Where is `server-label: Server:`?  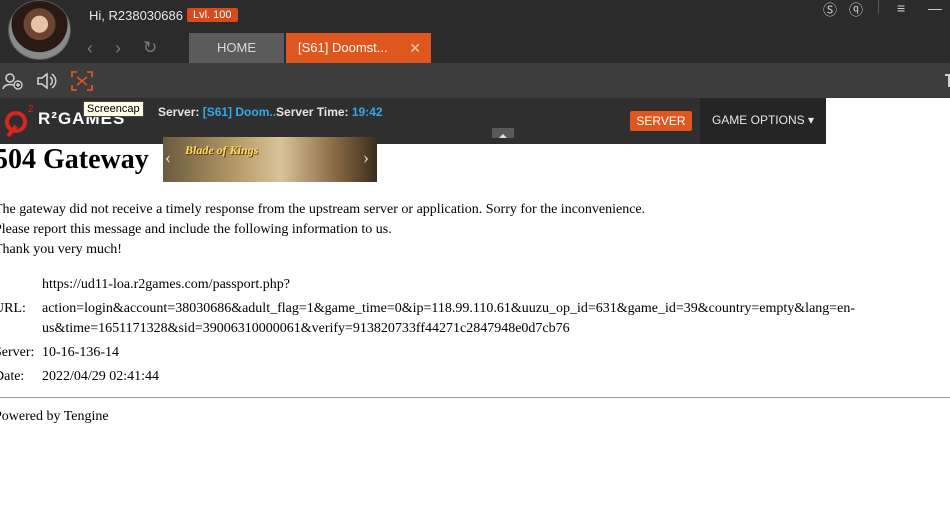
server-label: Server: is located at coordinates (17, 352).